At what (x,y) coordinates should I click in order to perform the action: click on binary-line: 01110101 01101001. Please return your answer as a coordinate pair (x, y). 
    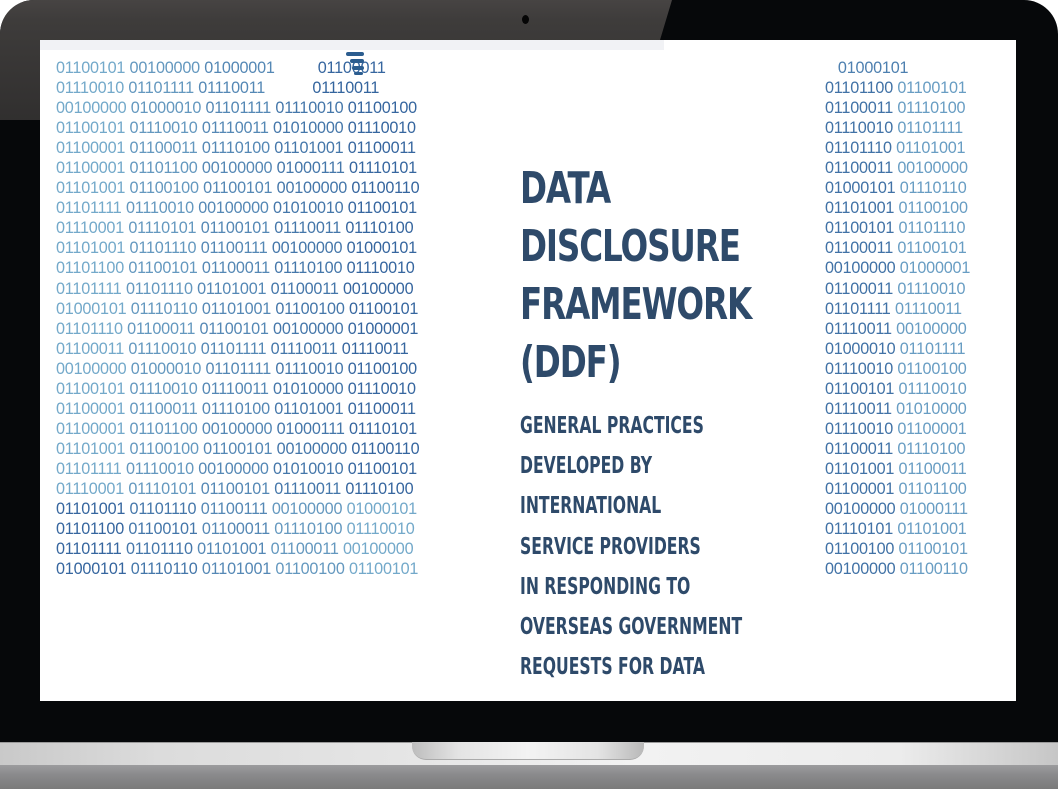
    Looking at the image, I should click on (896, 529).